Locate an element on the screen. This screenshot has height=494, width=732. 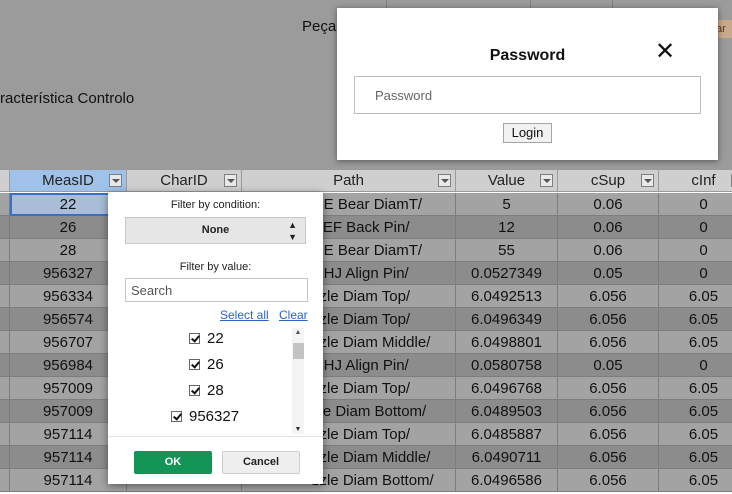
filter-search-input is located at coordinates (216, 290).